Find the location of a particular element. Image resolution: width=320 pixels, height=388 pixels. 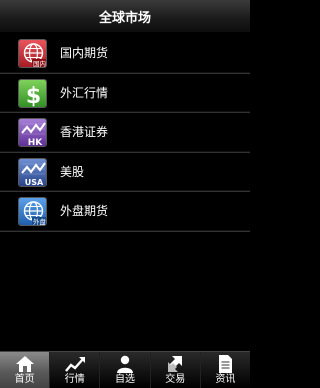

exchange-arrows-icon is located at coordinates (175, 364).